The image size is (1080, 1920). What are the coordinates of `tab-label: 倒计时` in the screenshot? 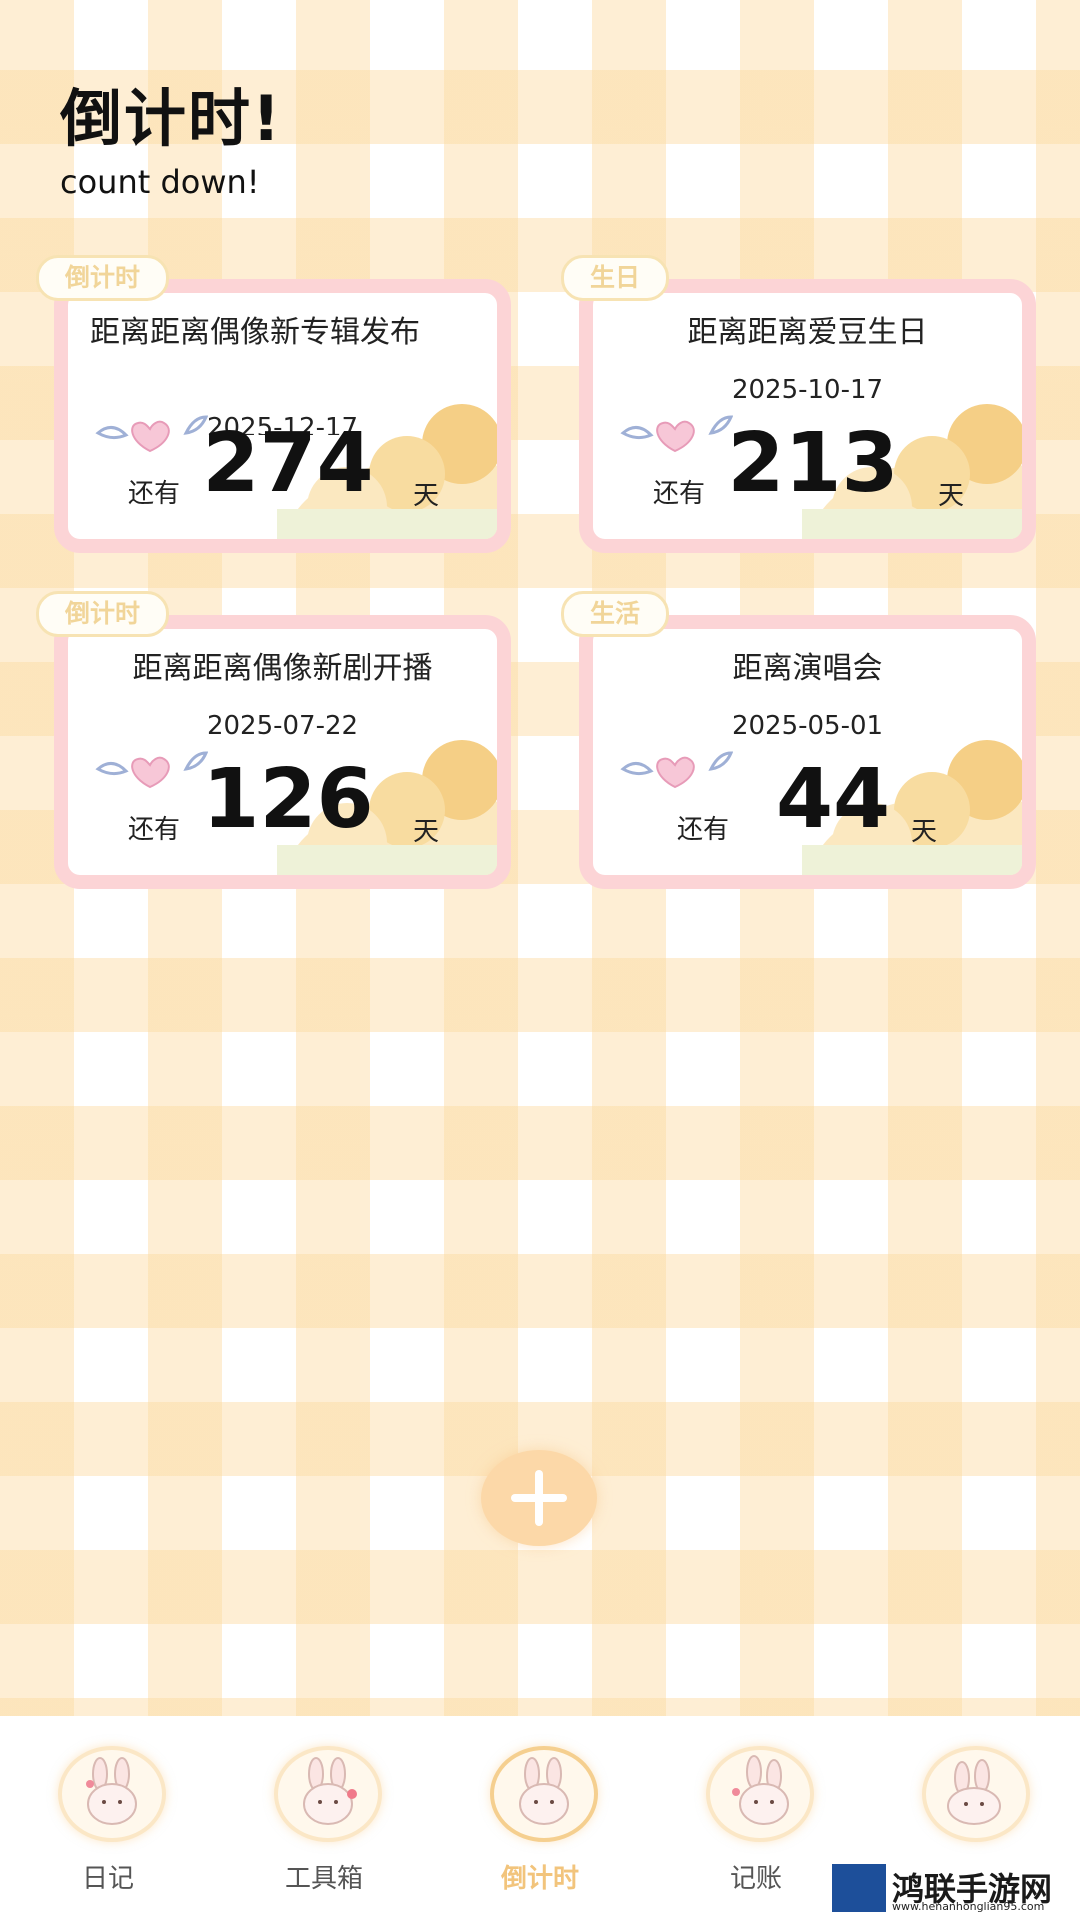 It's located at (539, 1879).